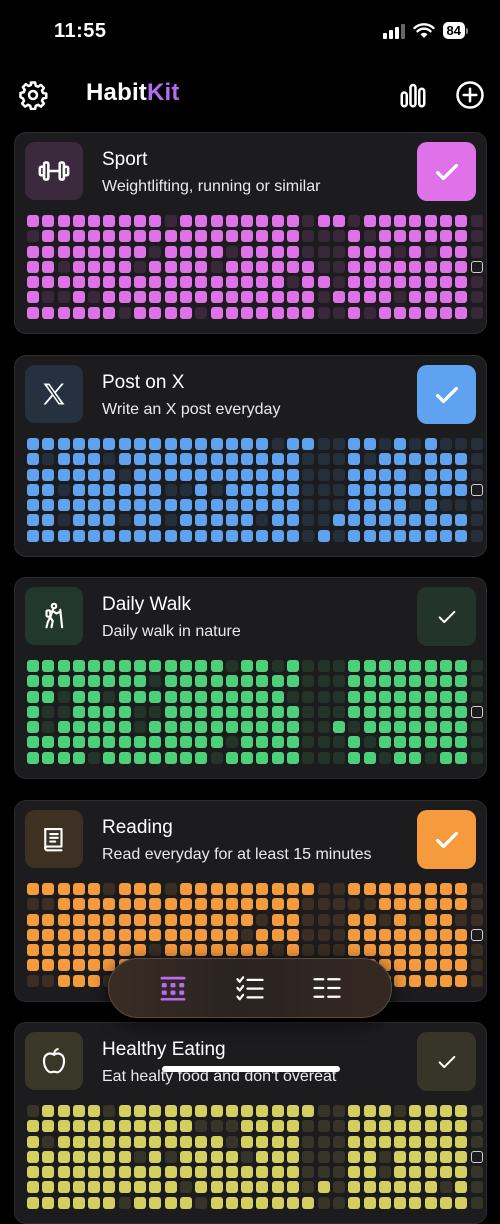 This screenshot has height=1224, width=500. Describe the element at coordinates (255, 1157) in the screenshot. I see `habit-history-grid` at that location.